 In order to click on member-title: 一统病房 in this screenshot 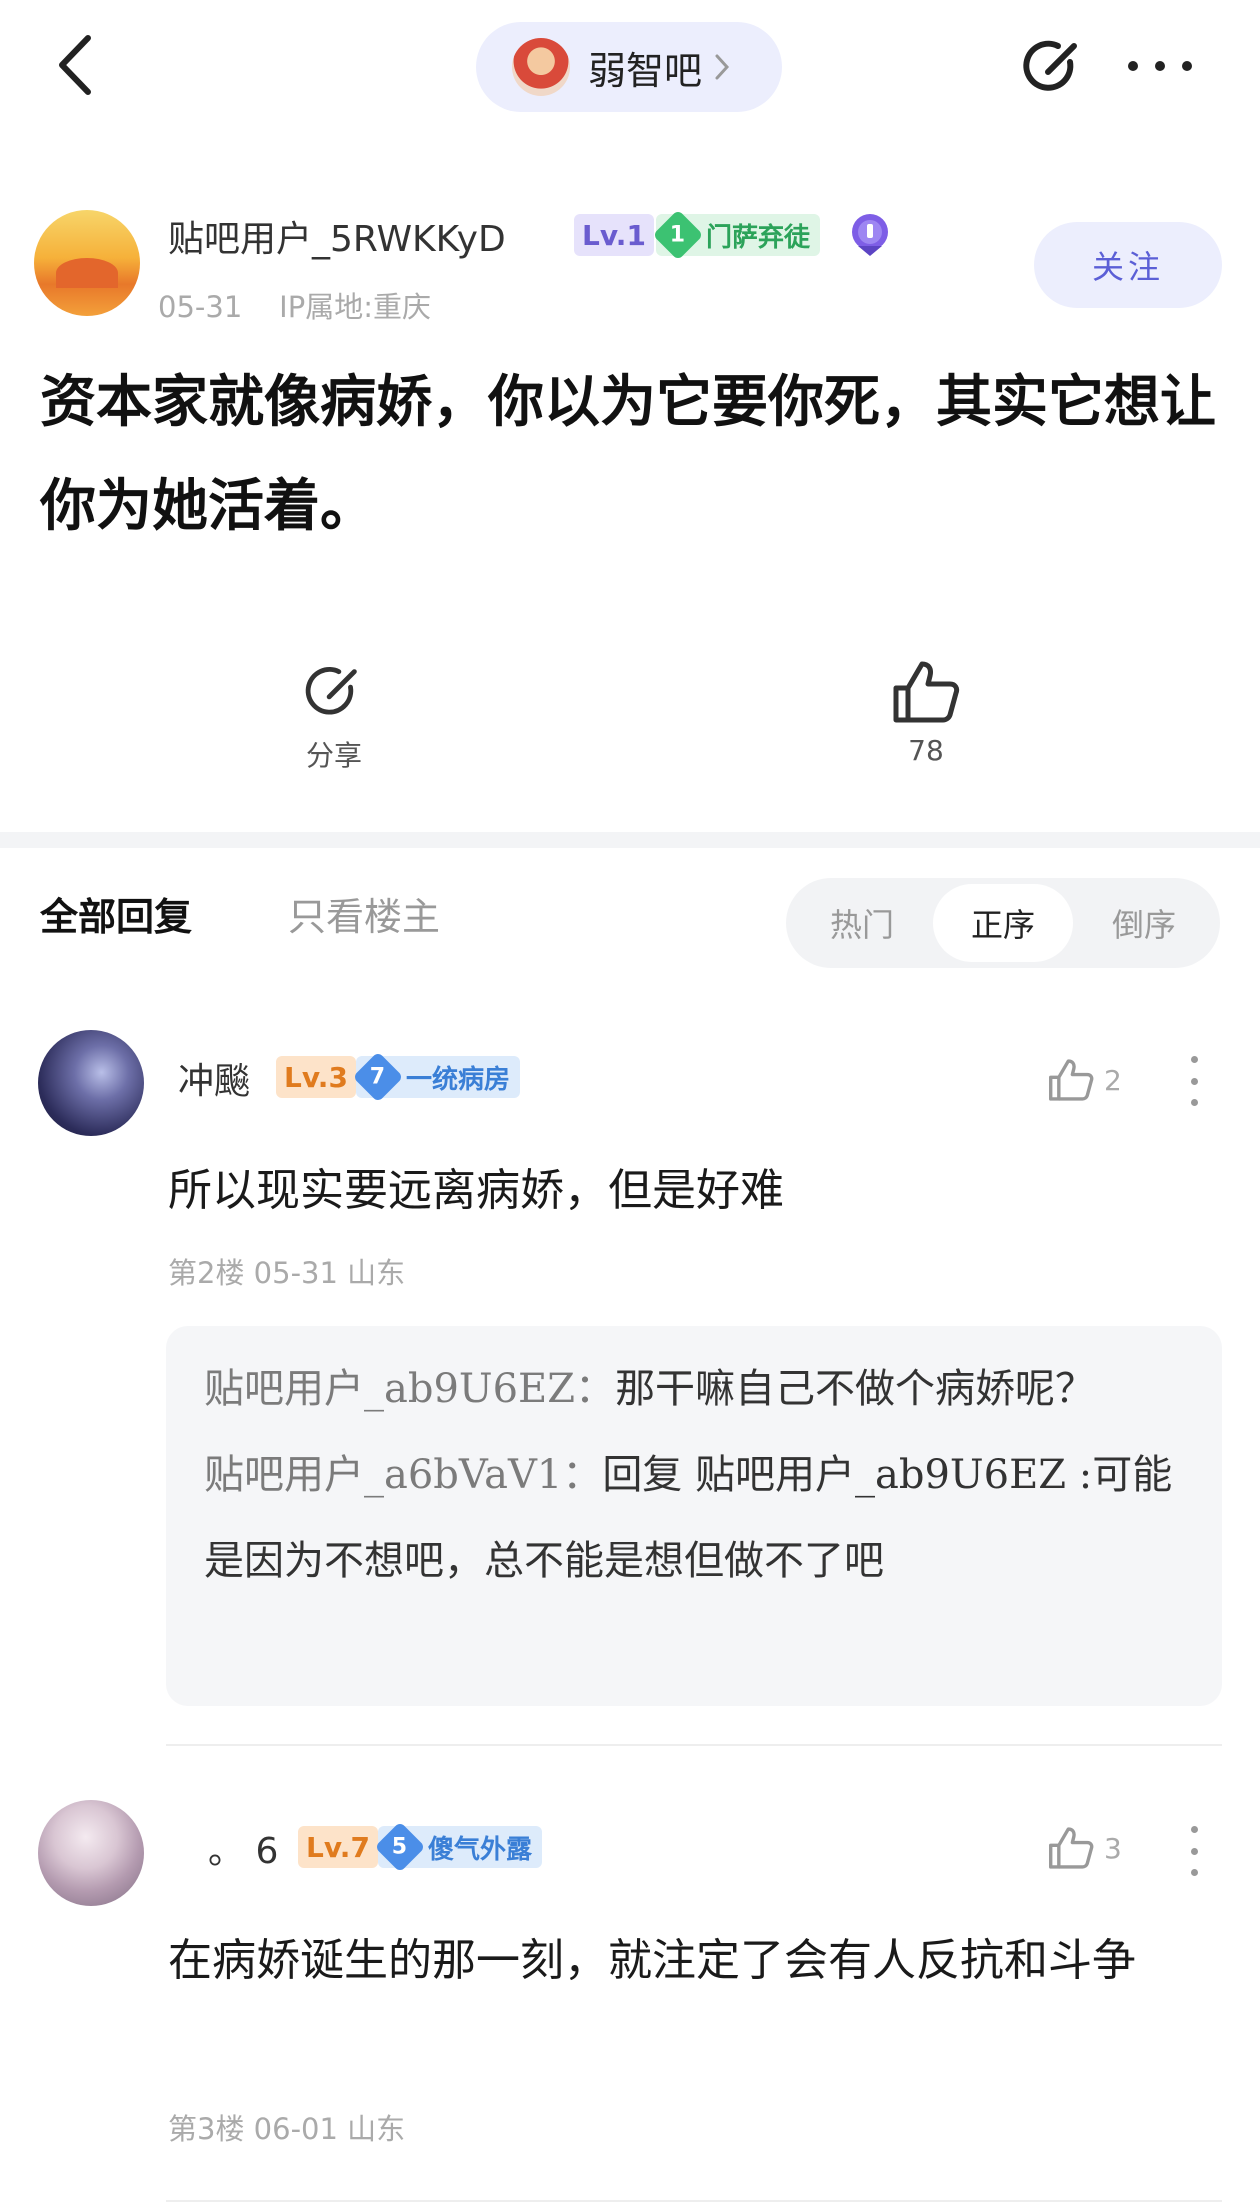, I will do `click(458, 1079)`.